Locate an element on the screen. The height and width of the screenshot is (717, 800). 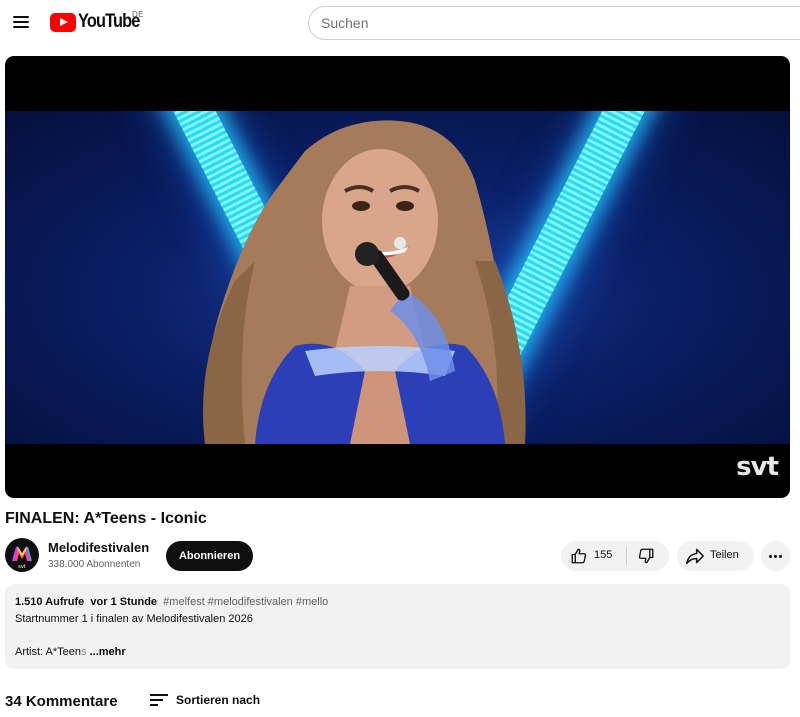
share-icon is located at coordinates (695, 556).